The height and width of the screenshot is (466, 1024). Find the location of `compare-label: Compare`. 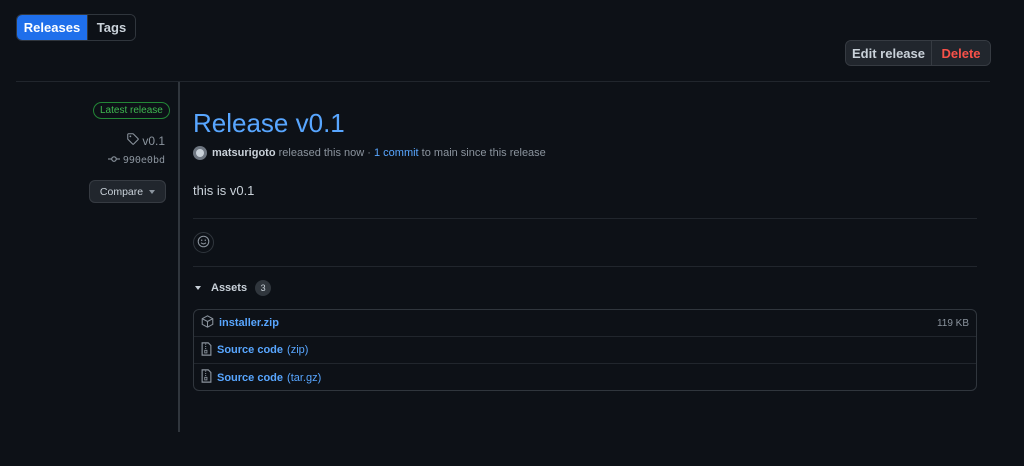

compare-label: Compare is located at coordinates (121, 191).